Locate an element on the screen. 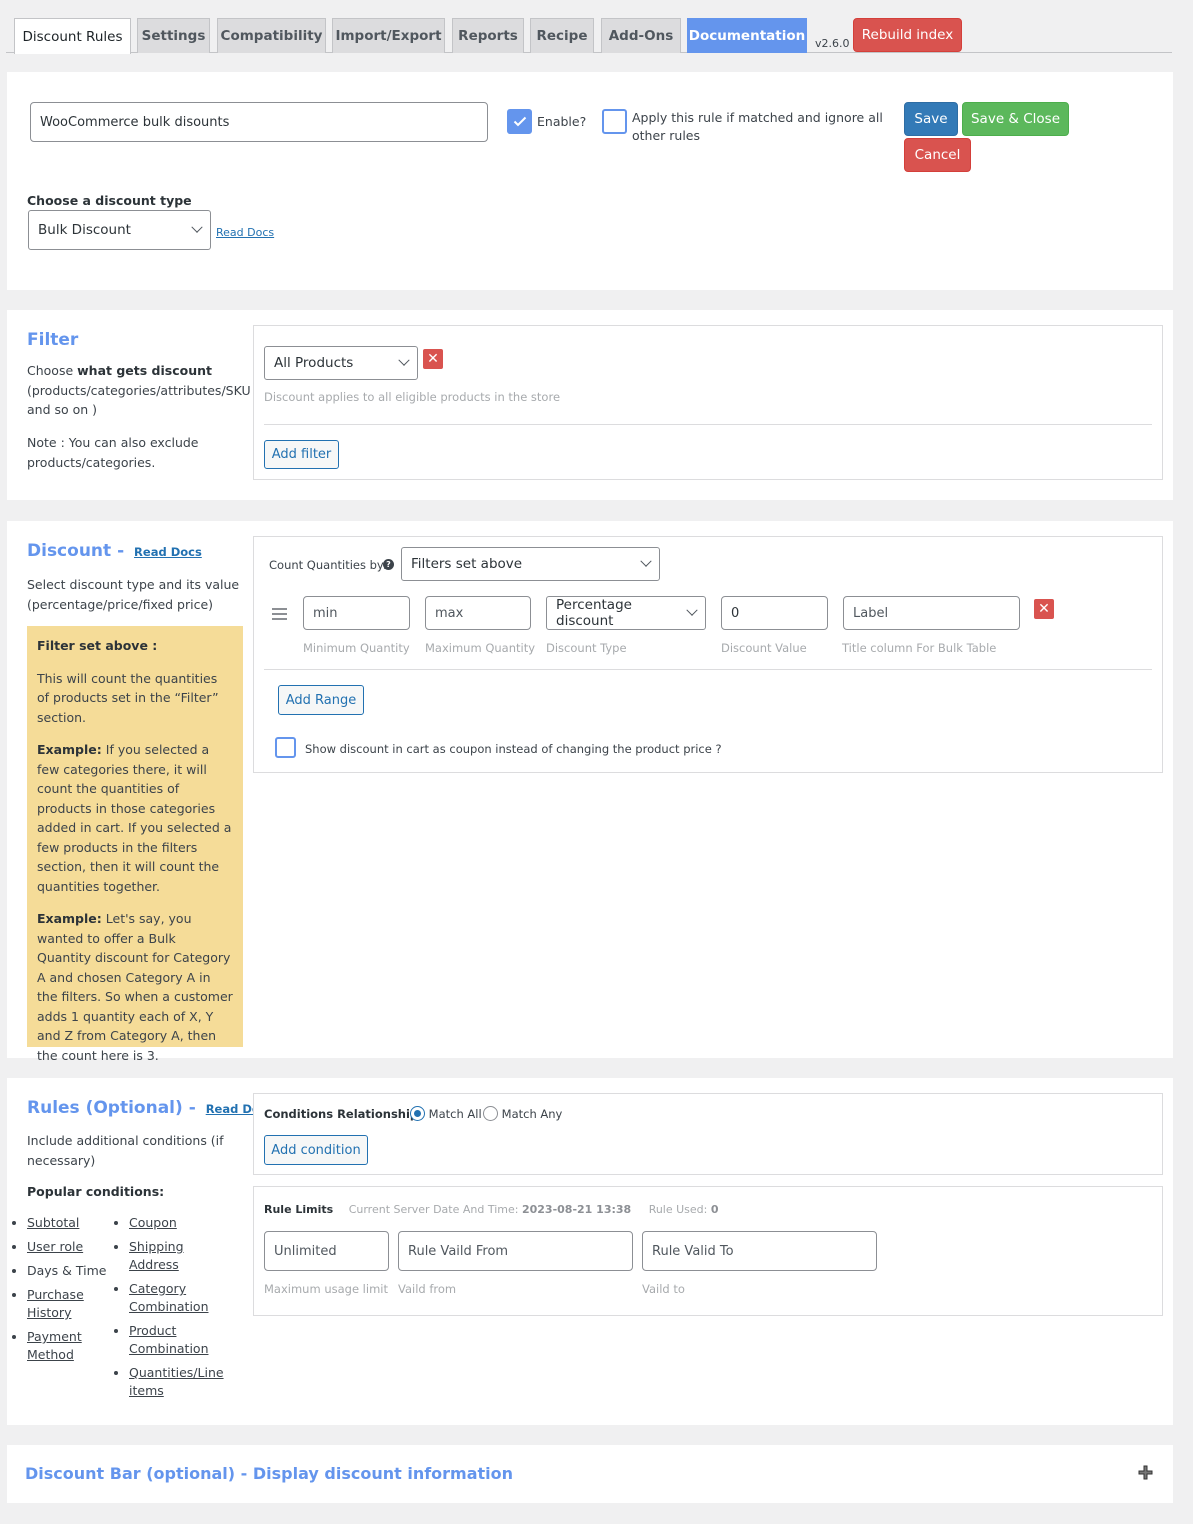 Image resolution: width=1193 pixels, height=1524 pixels. condition-link-purchase-history: Purchase History is located at coordinates (55, 1303).